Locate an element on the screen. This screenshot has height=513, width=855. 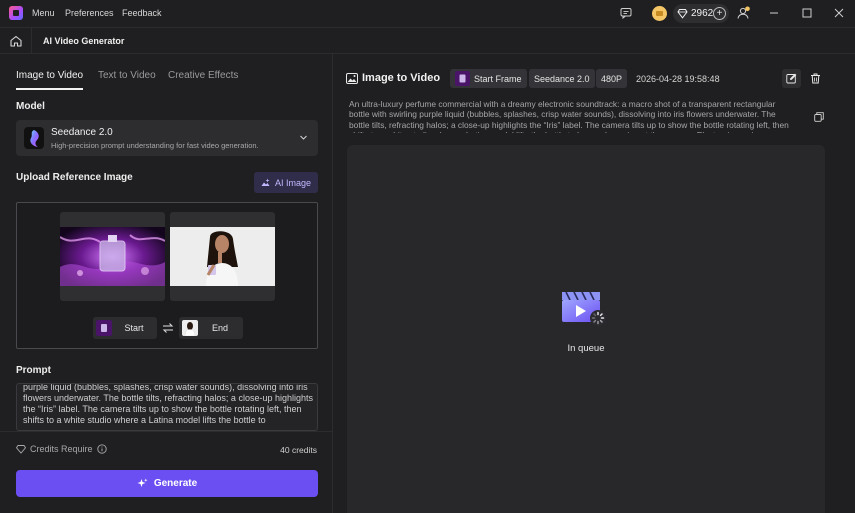
start-frame-thumbnail is located at coordinates (112, 256).